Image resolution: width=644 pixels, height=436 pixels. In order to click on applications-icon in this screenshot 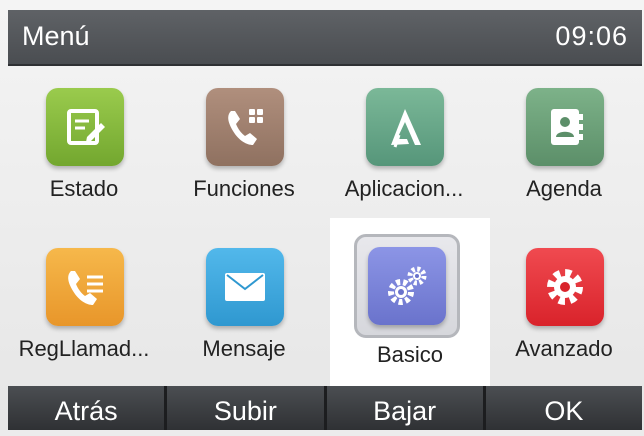, I will do `click(405, 127)`.